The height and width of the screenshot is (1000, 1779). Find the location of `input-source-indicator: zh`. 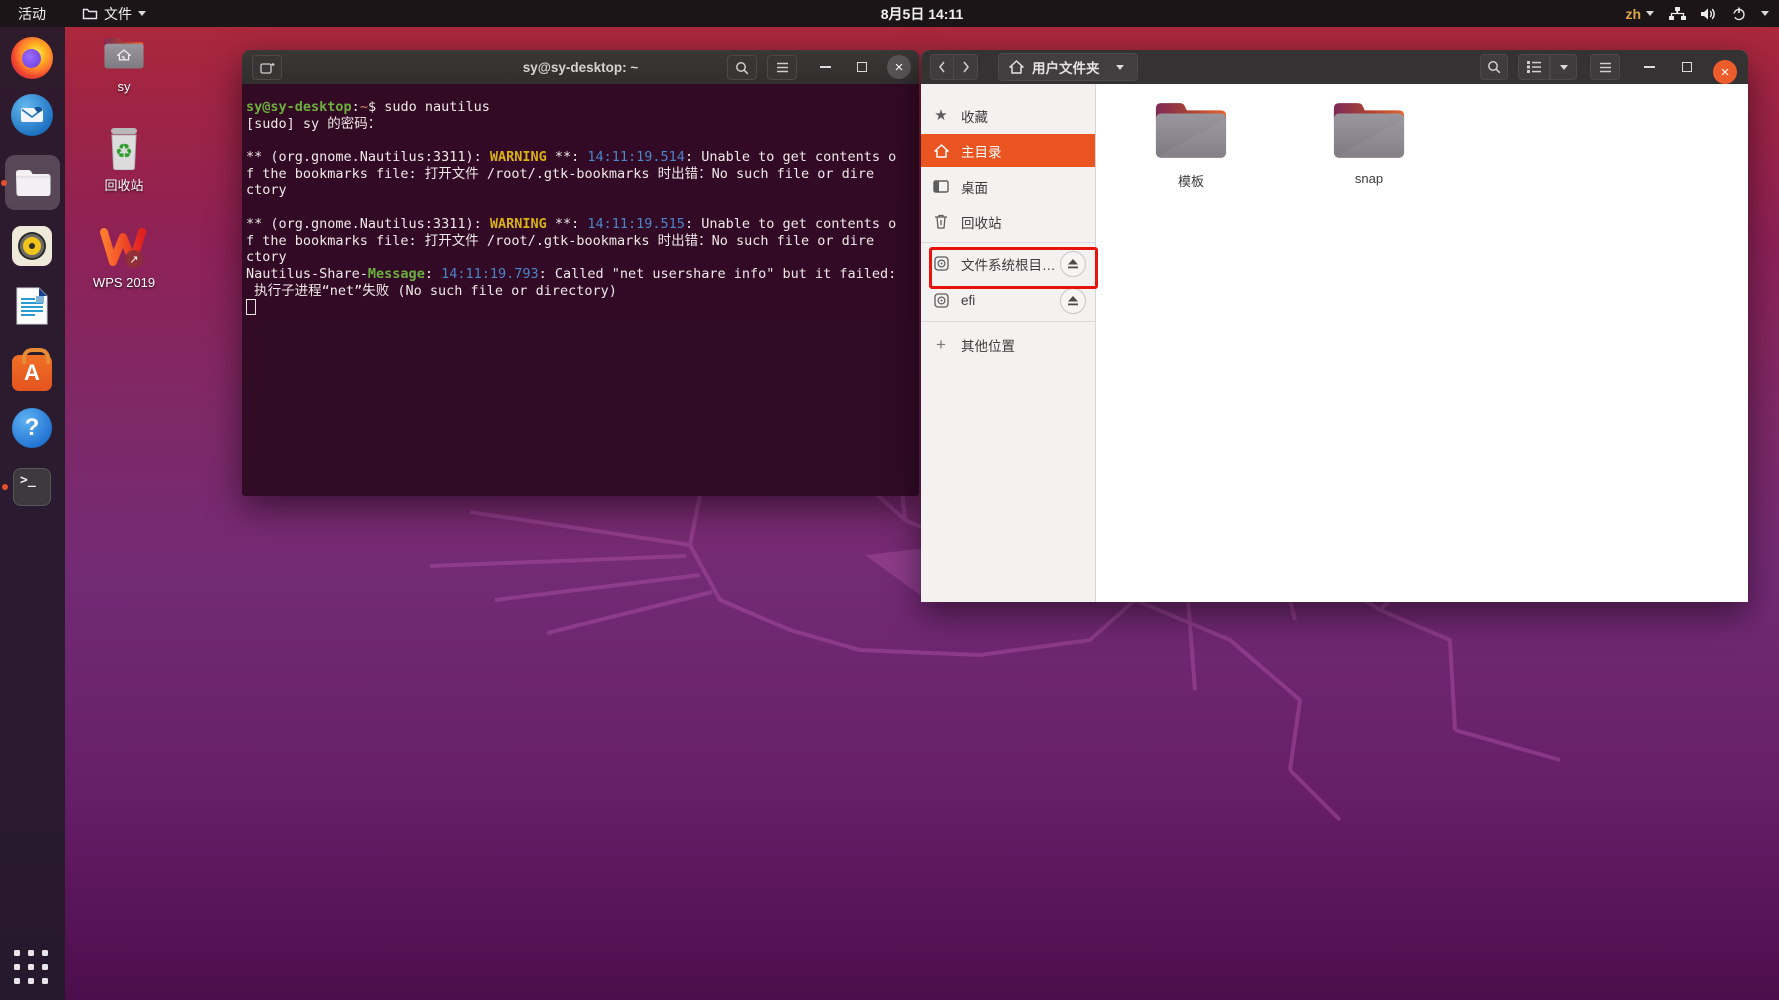

input-source-indicator: zh is located at coordinates (1639, 14).